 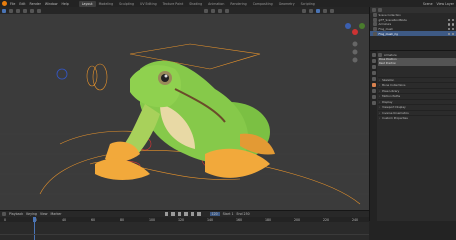 What do you see at coordinates (64, 4) in the screenshot?
I see `menu-help: Help` at bounding box center [64, 4].